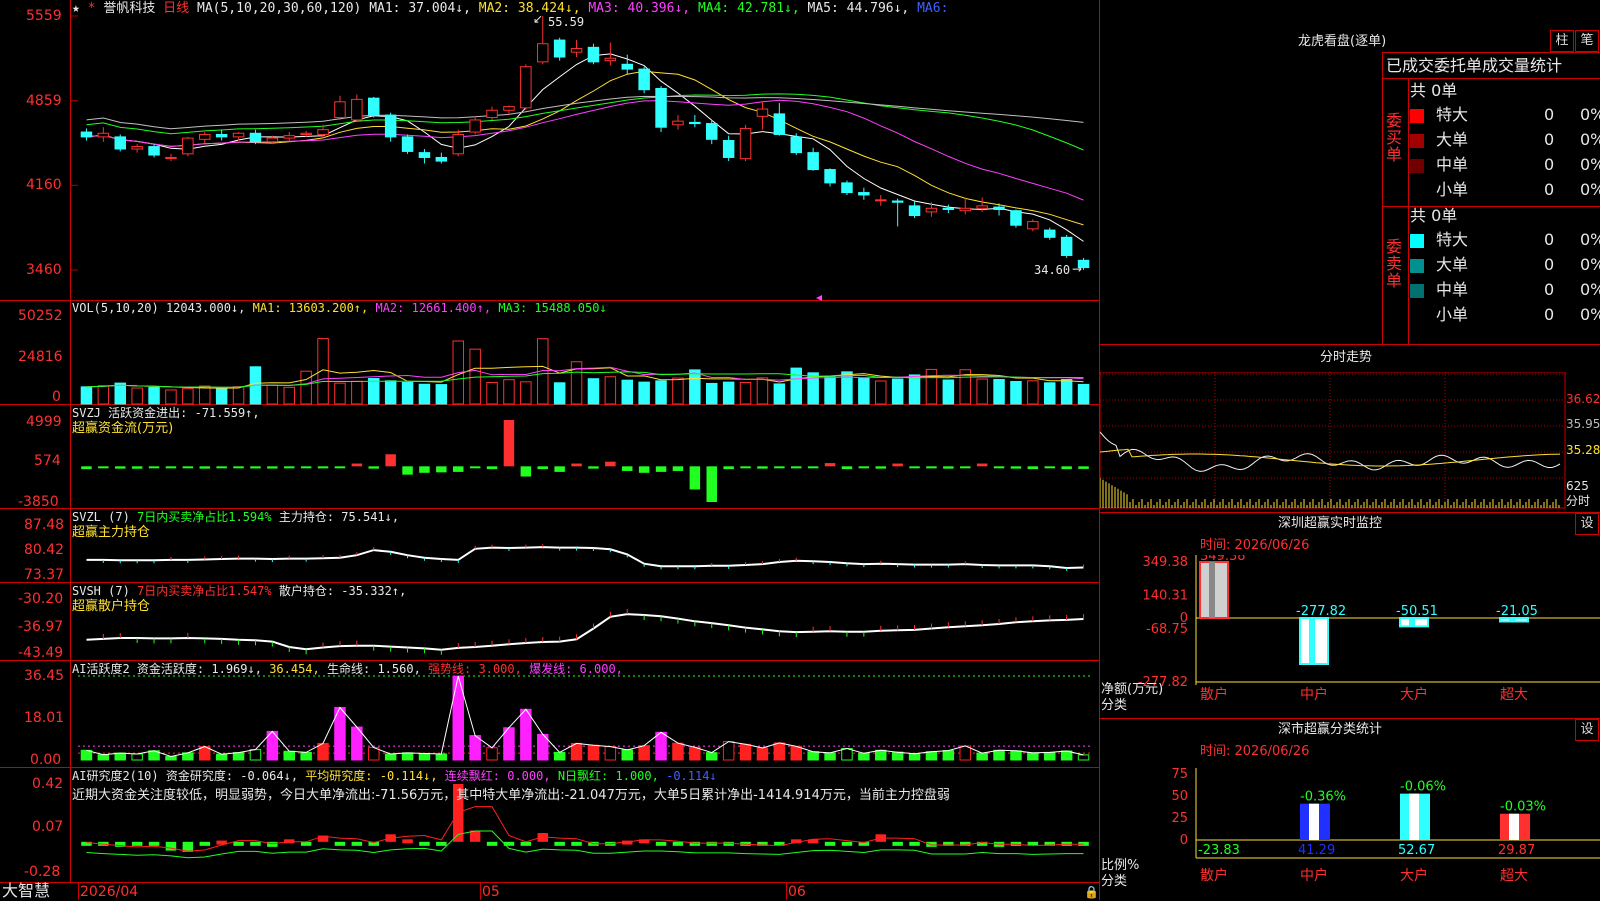  What do you see at coordinates (40, 316) in the screenshot?
I see `vol-axis-label: 50252` at bounding box center [40, 316].